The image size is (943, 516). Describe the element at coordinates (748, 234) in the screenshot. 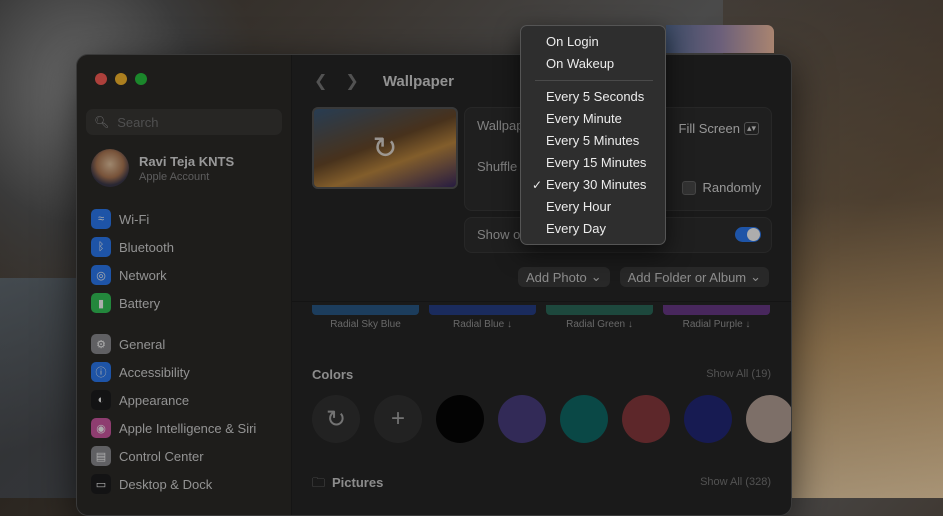

I see `show-all-spaces-toggle` at that location.